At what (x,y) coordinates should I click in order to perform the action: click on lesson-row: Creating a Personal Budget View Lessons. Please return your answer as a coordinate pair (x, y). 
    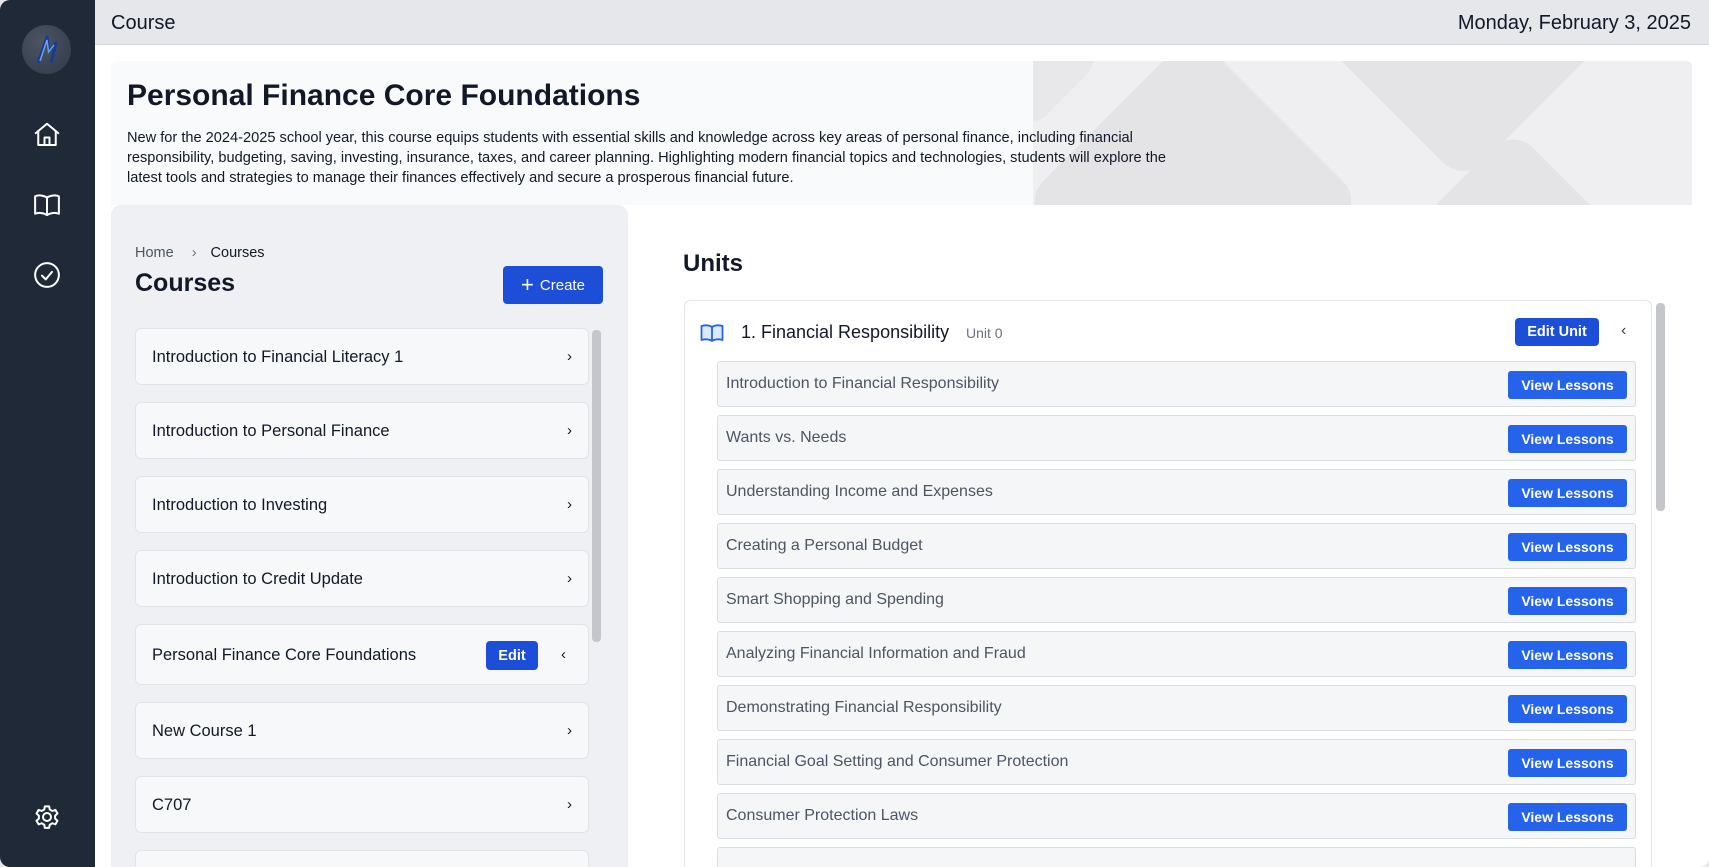
    Looking at the image, I should click on (1176, 546).